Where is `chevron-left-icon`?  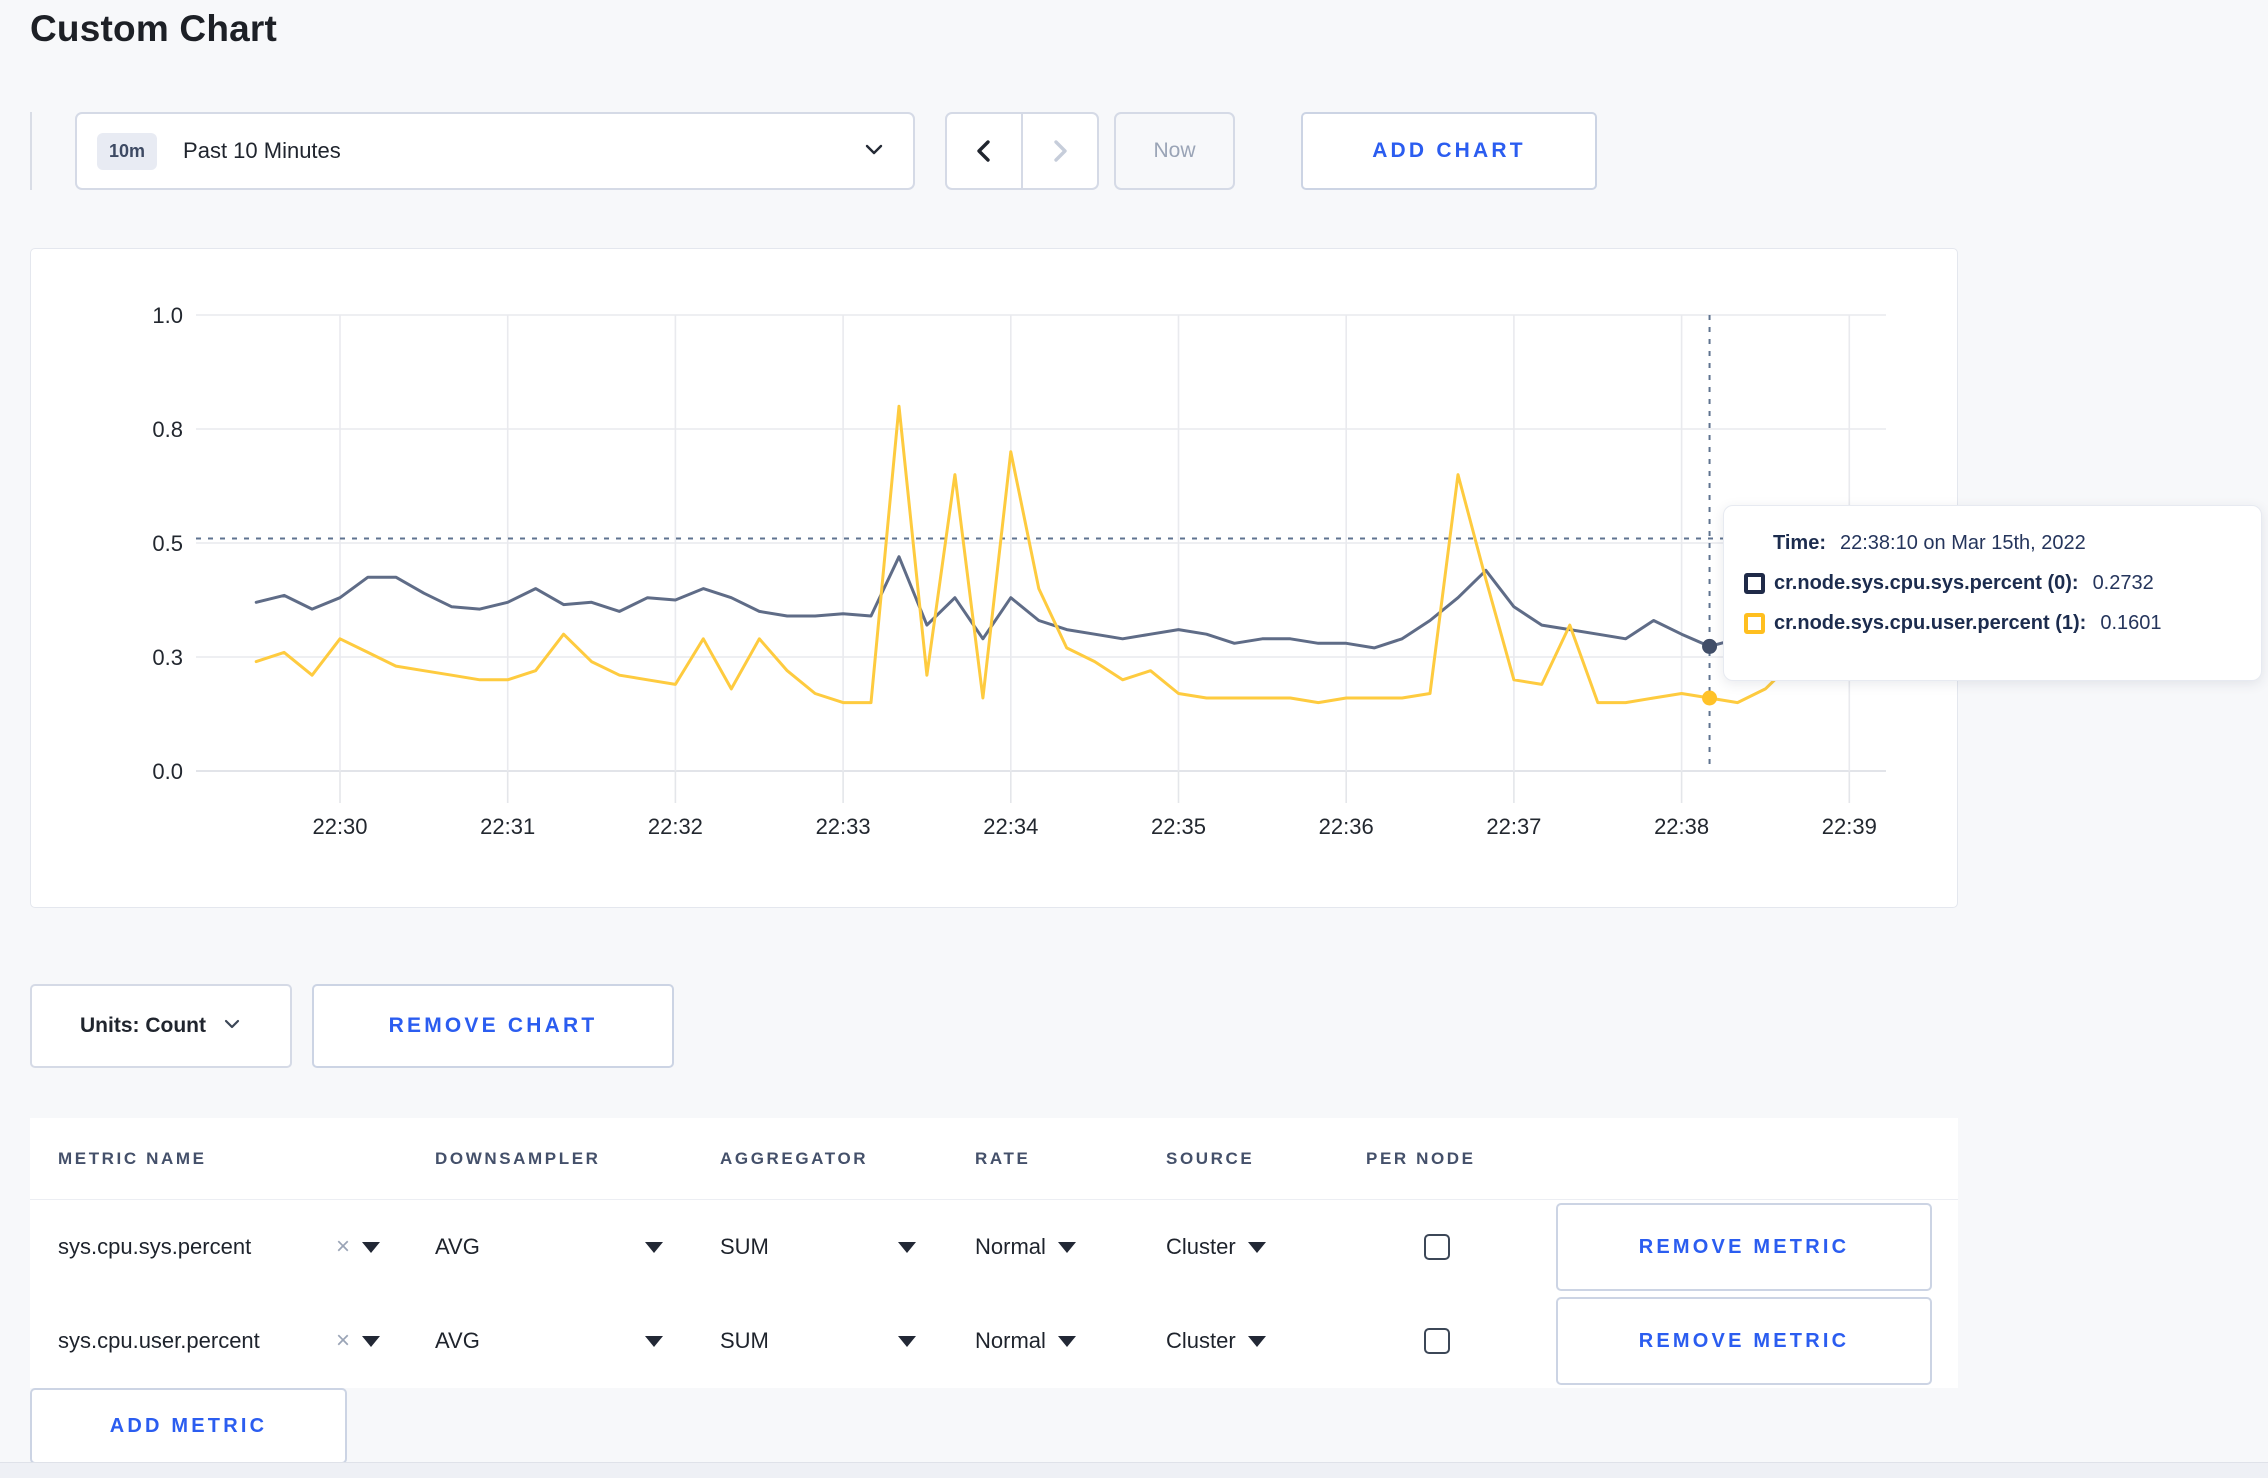 chevron-left-icon is located at coordinates (983, 151).